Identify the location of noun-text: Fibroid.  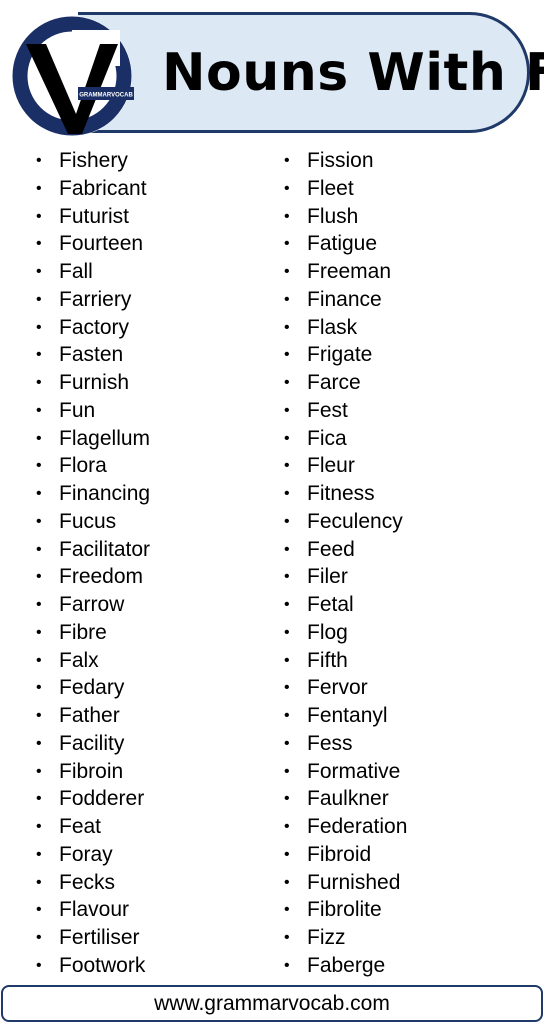
(339, 854).